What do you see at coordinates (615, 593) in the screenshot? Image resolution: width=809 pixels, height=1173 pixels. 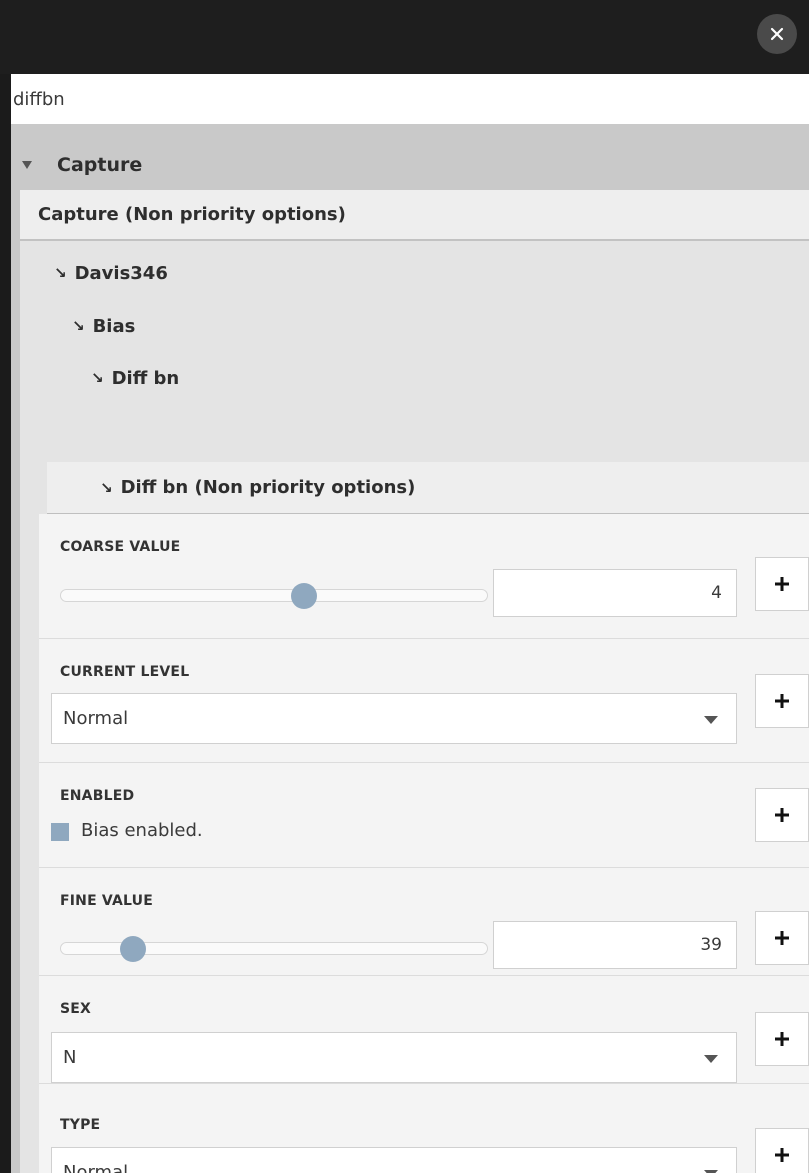 I see `coarse-value-input` at bounding box center [615, 593].